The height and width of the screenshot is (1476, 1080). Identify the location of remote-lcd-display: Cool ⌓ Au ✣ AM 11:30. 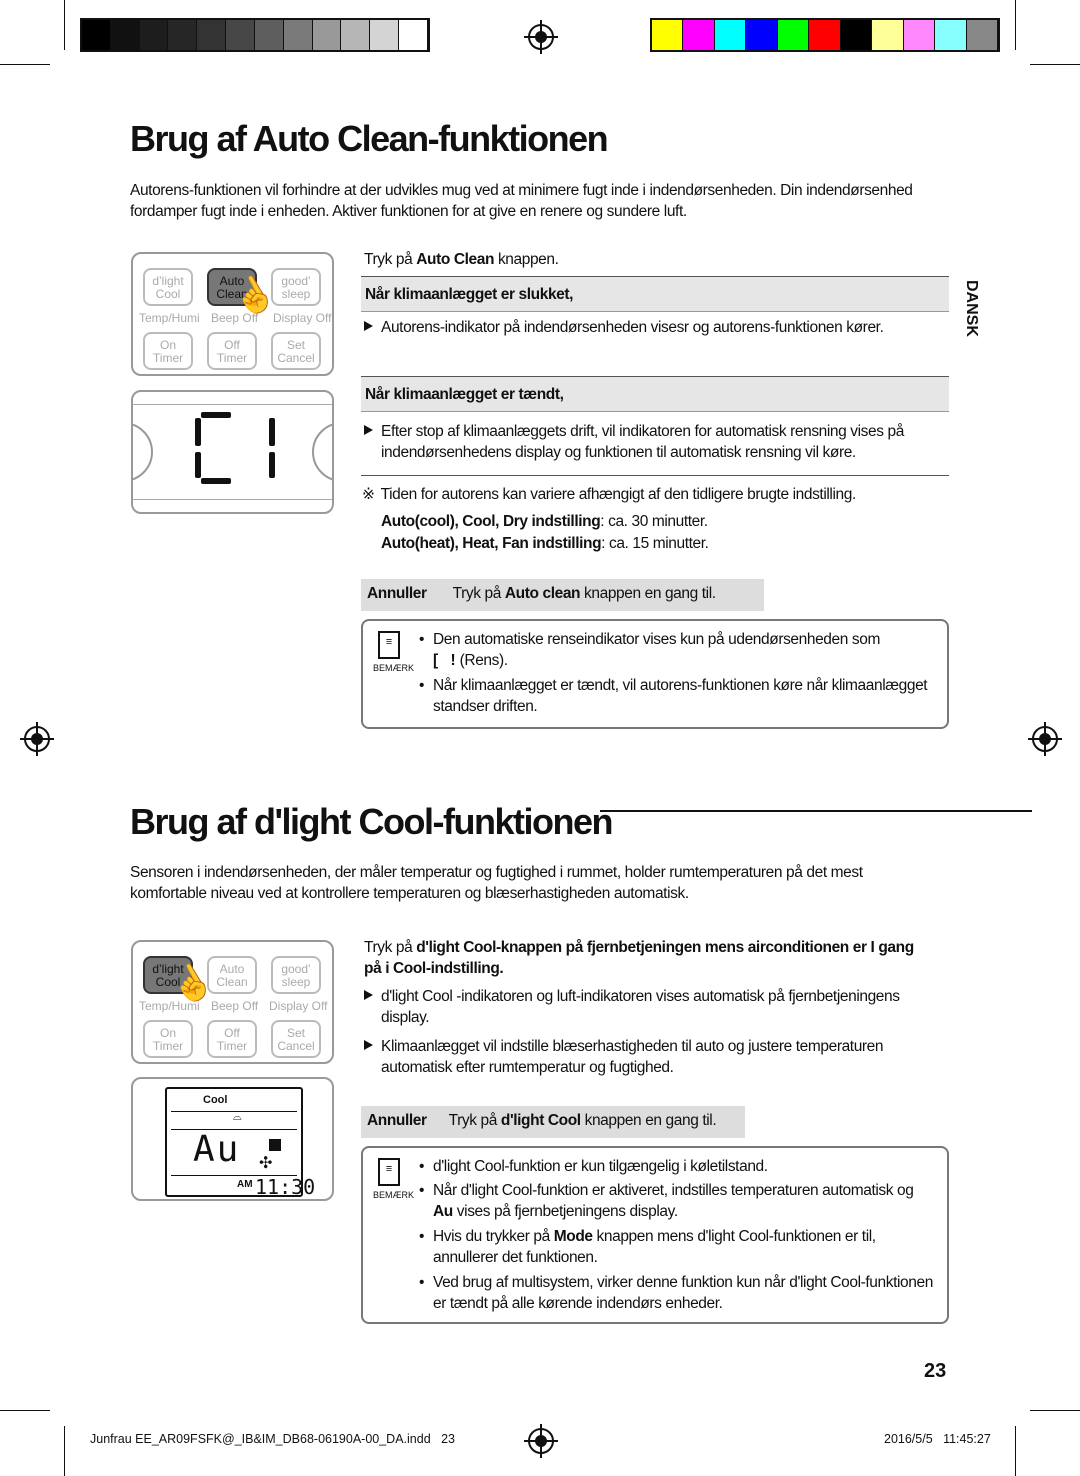
(232, 1139).